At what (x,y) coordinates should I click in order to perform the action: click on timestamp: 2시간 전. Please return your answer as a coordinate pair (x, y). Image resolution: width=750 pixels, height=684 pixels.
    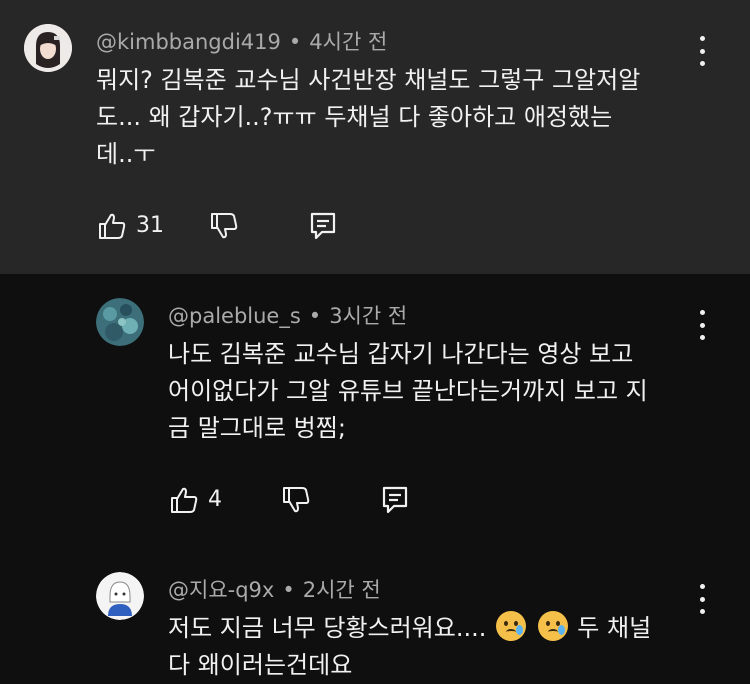
    Looking at the image, I should click on (342, 590).